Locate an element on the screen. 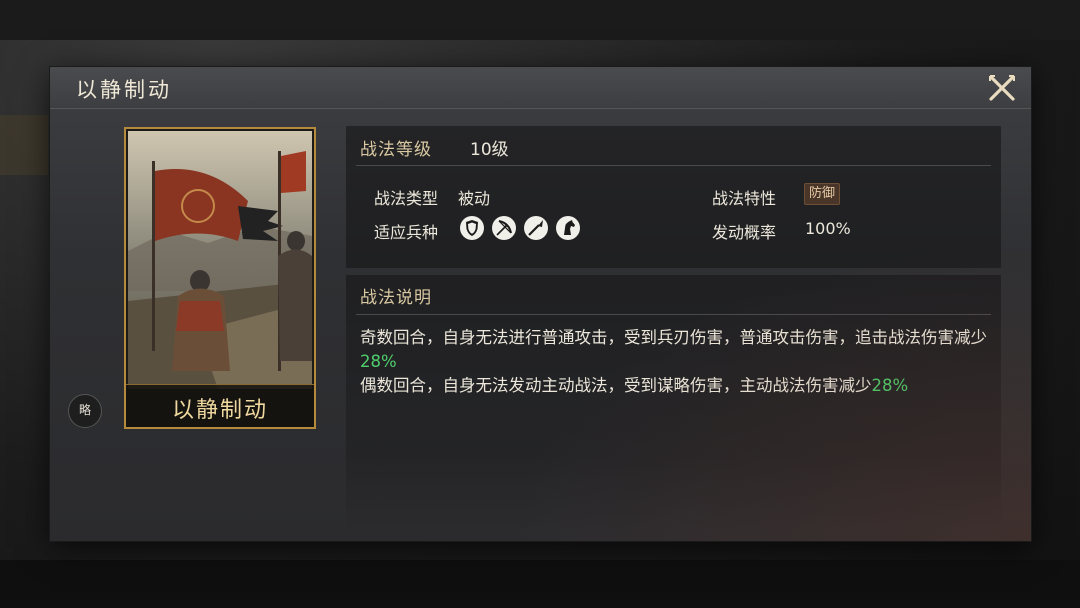 This screenshot has height=608, width=1080. skill-trait-tag: 防御 is located at coordinates (822, 194).